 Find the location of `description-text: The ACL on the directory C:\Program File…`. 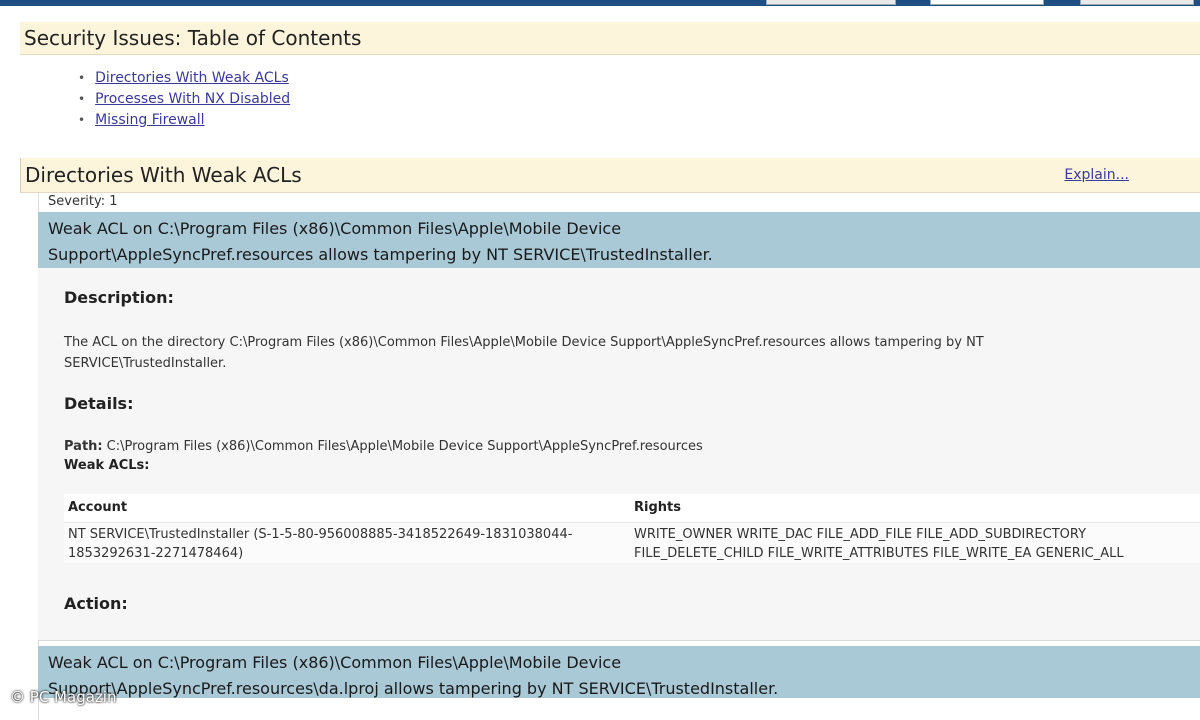

description-text: The ACL on the directory C:\Program File… is located at coordinates (524, 353).